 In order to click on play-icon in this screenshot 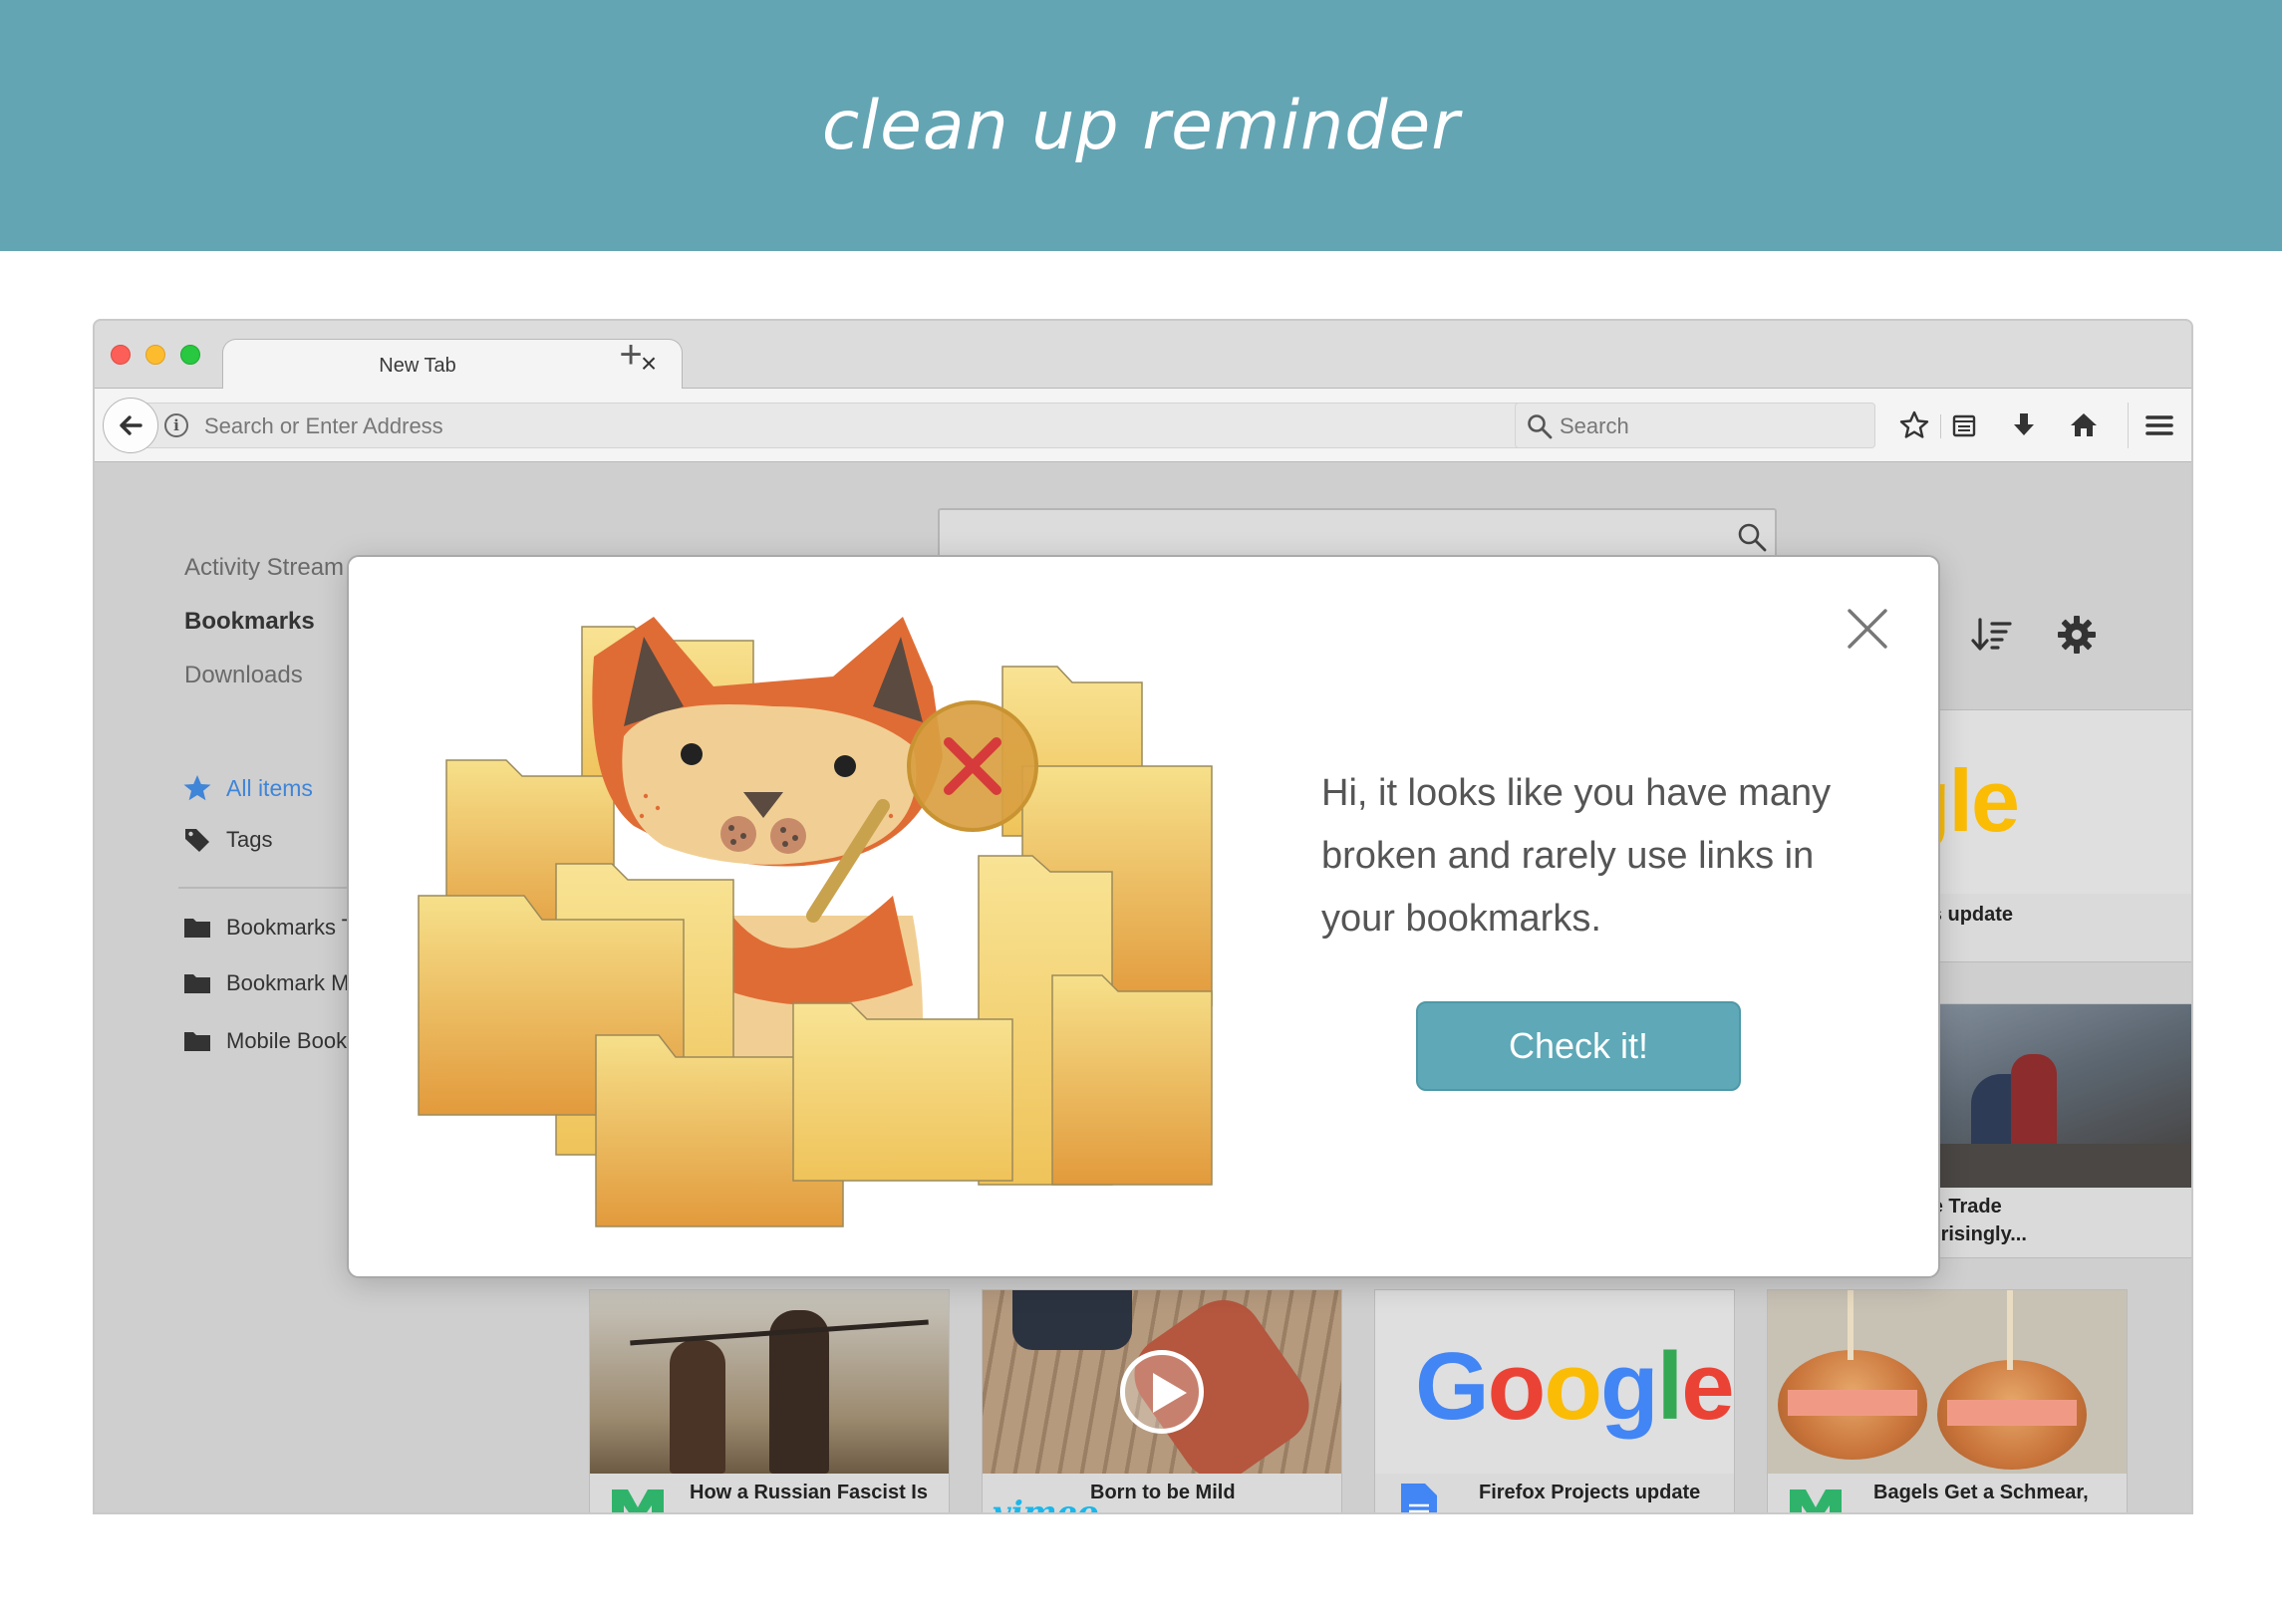, I will do `click(1162, 1392)`.